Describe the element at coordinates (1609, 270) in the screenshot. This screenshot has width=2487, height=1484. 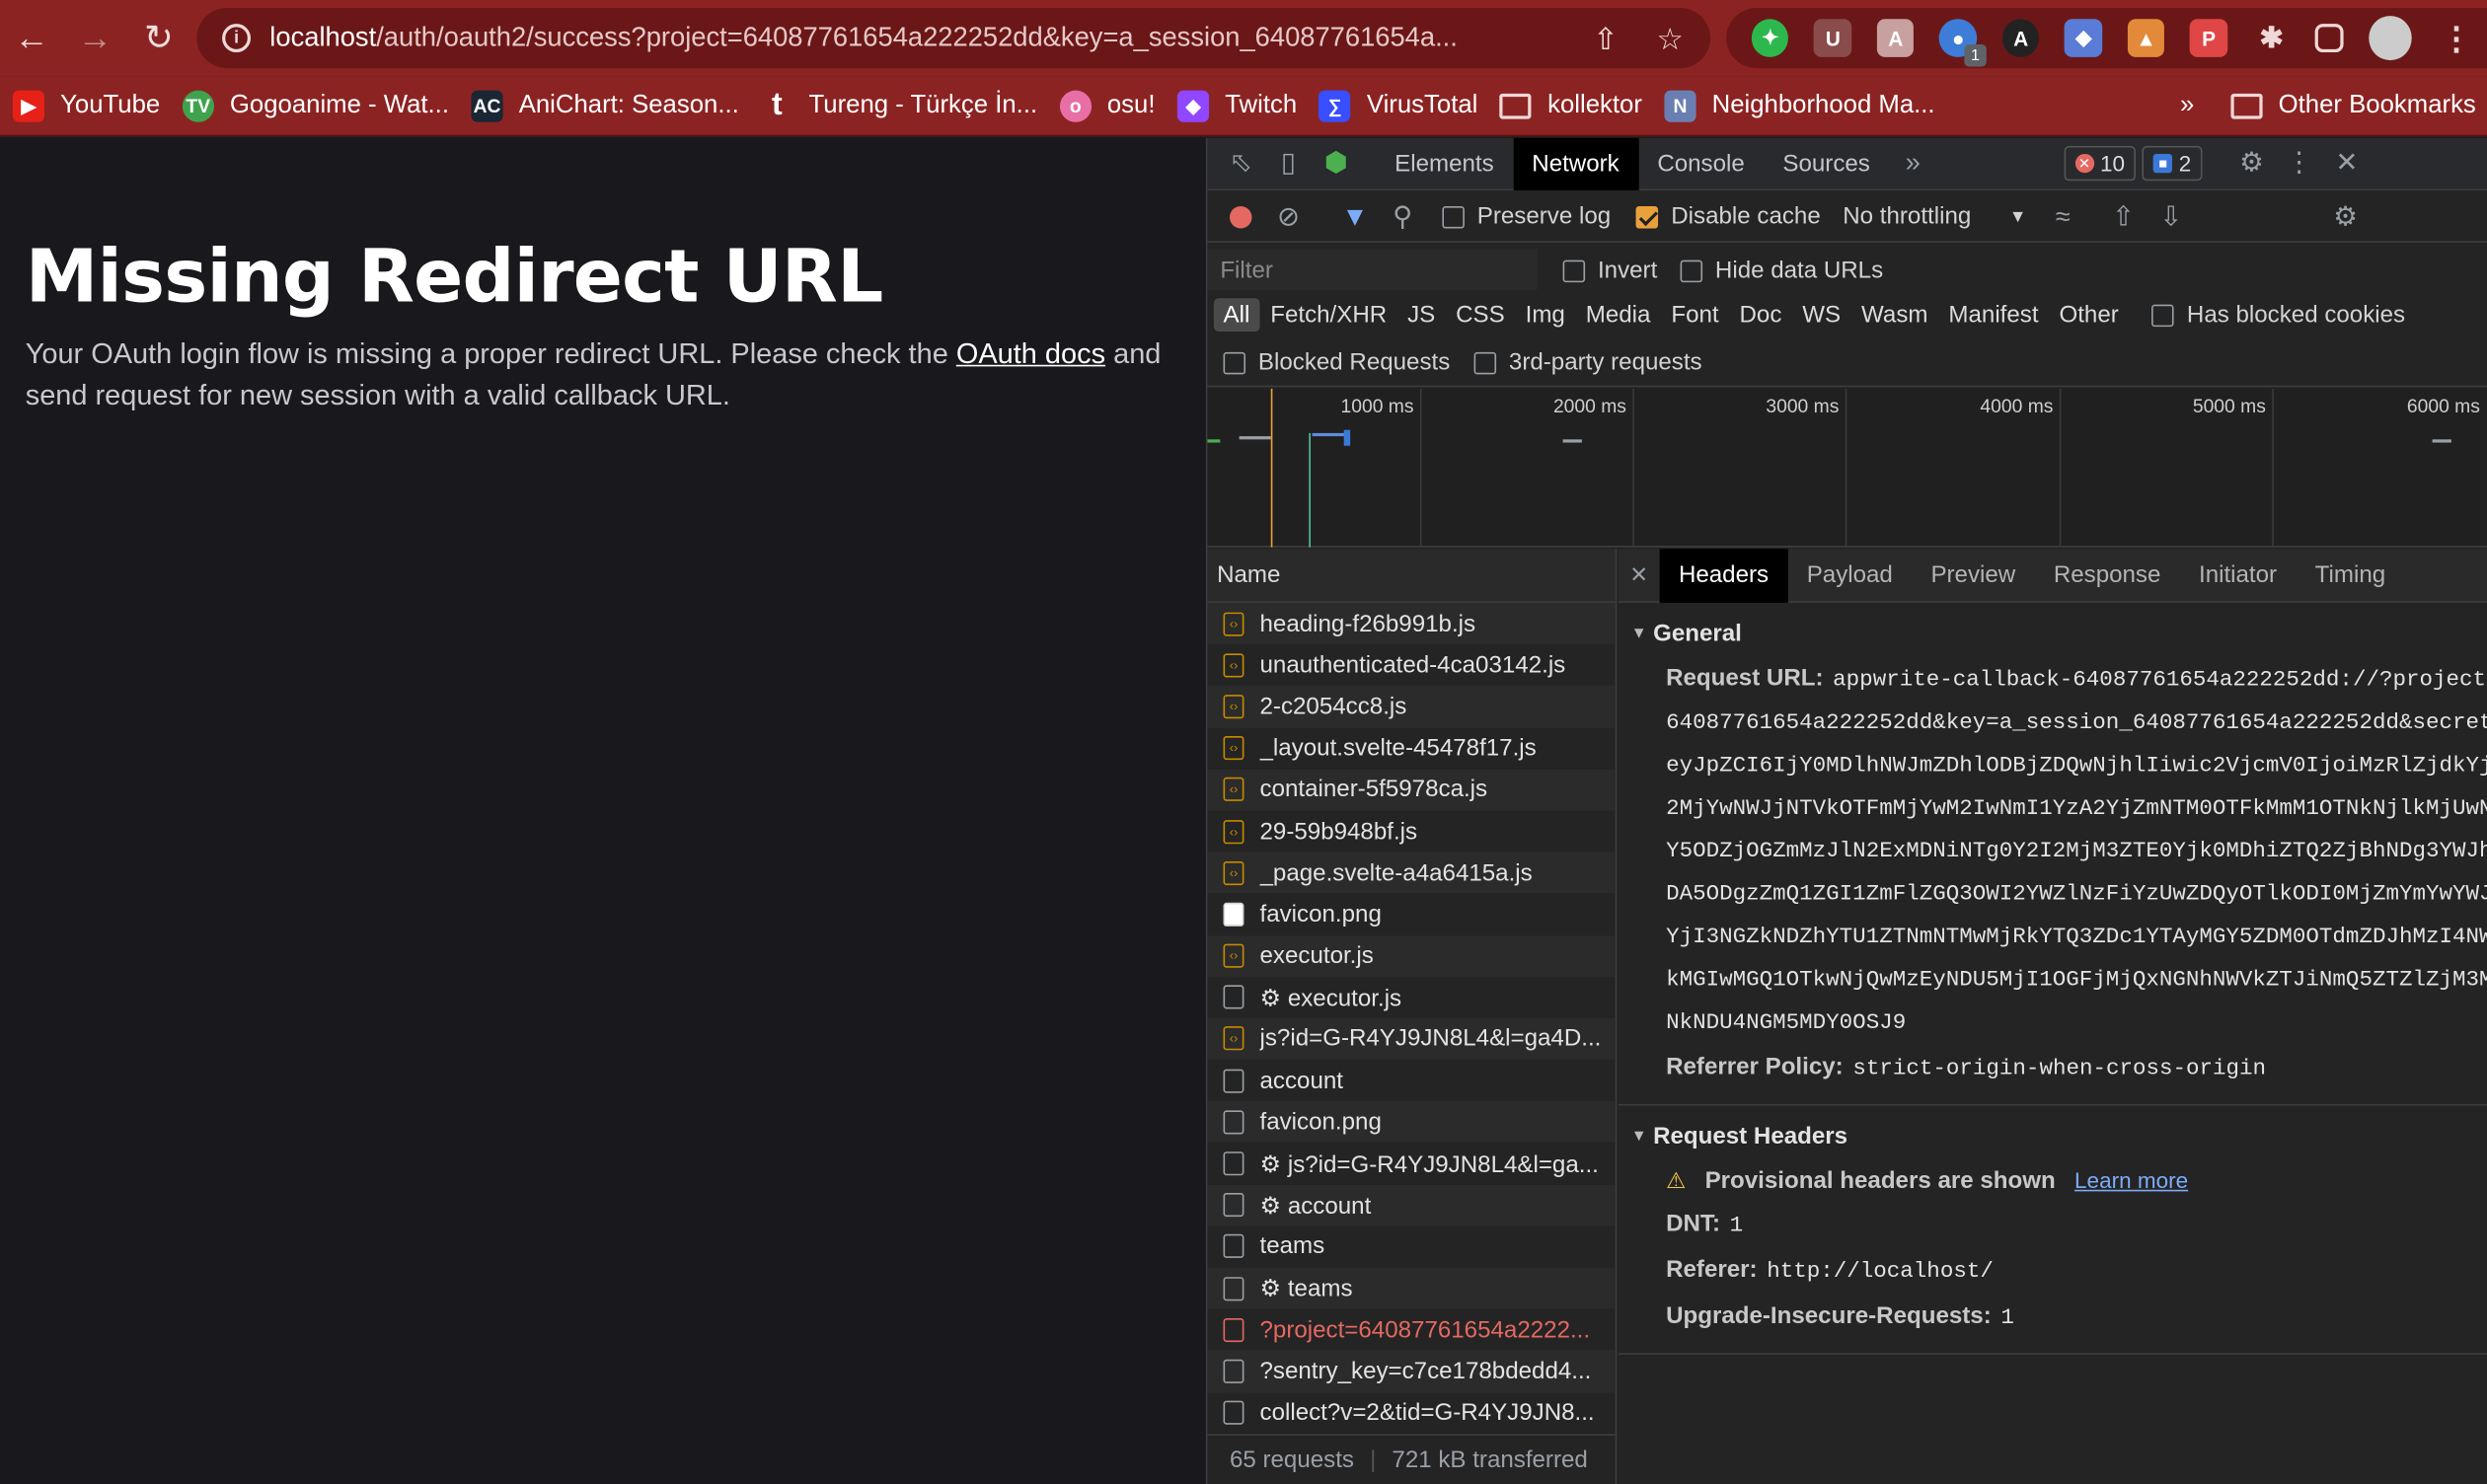
I see `invert-checkbox: Invert` at that location.